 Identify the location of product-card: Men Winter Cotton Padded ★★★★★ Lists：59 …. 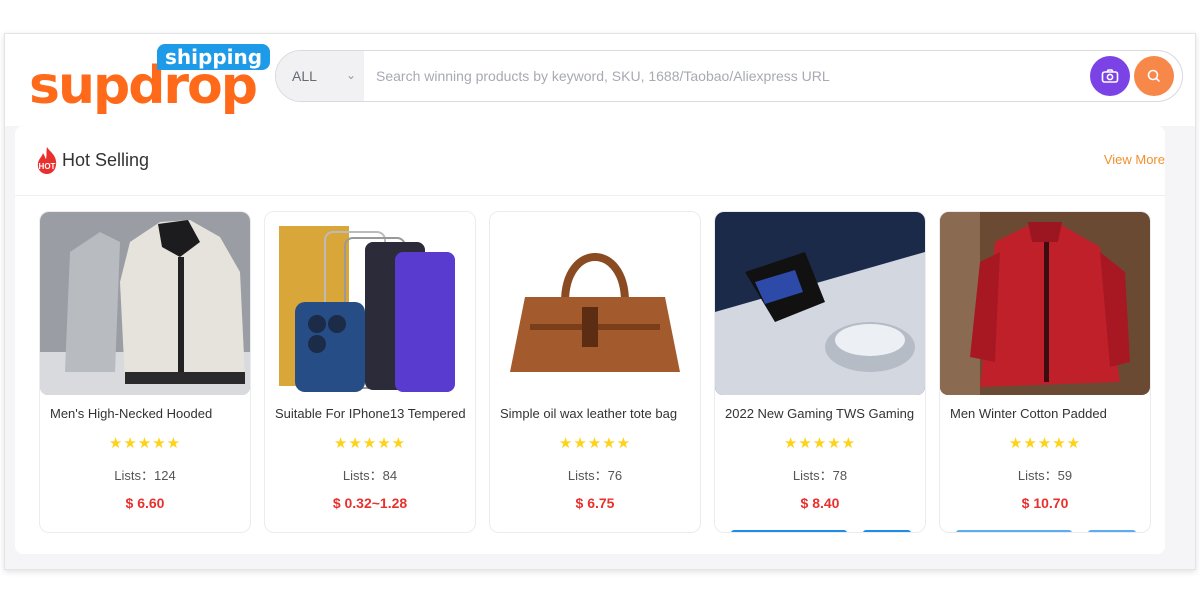
(1045, 372).